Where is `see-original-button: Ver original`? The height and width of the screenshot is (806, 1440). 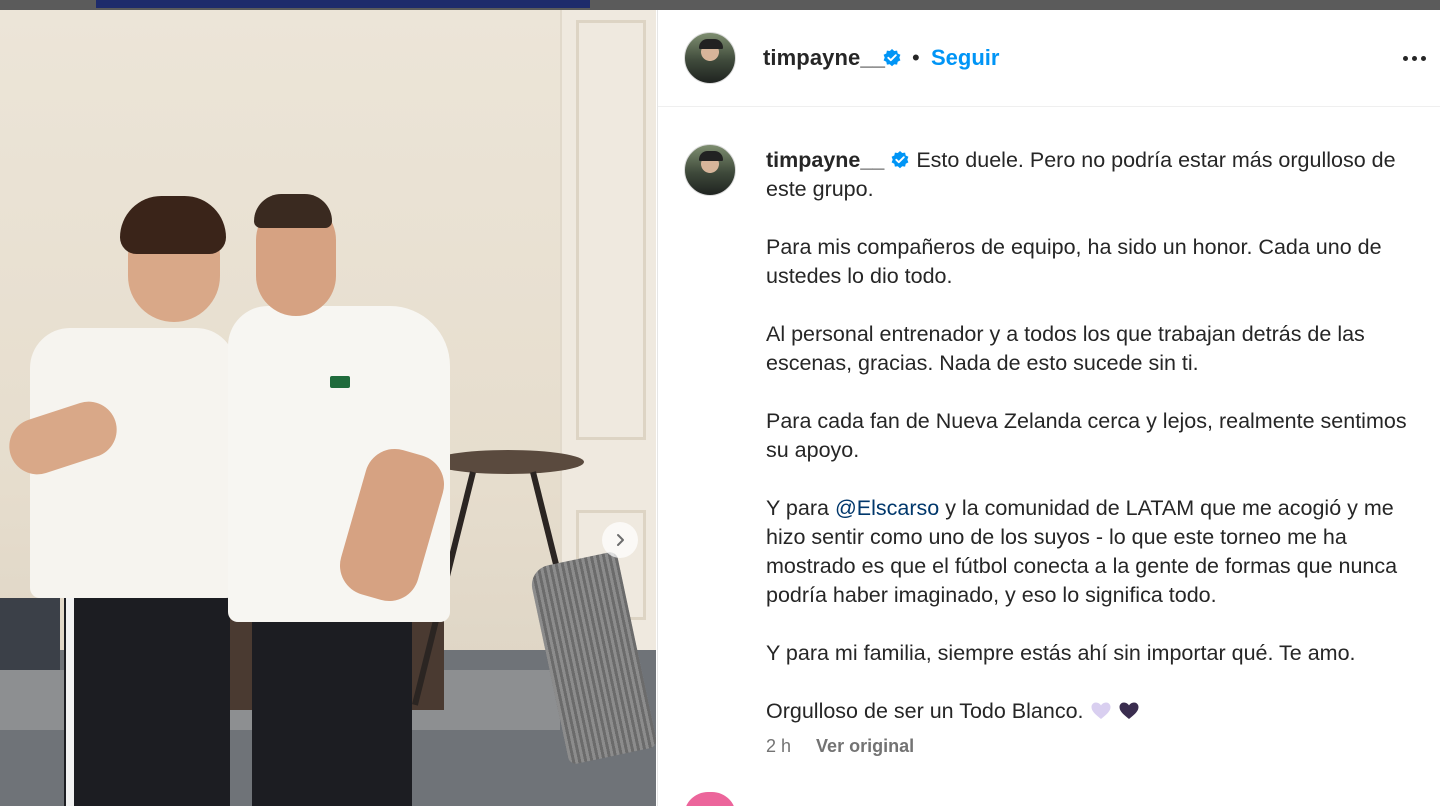
see-original-button: Ver original is located at coordinates (865, 746).